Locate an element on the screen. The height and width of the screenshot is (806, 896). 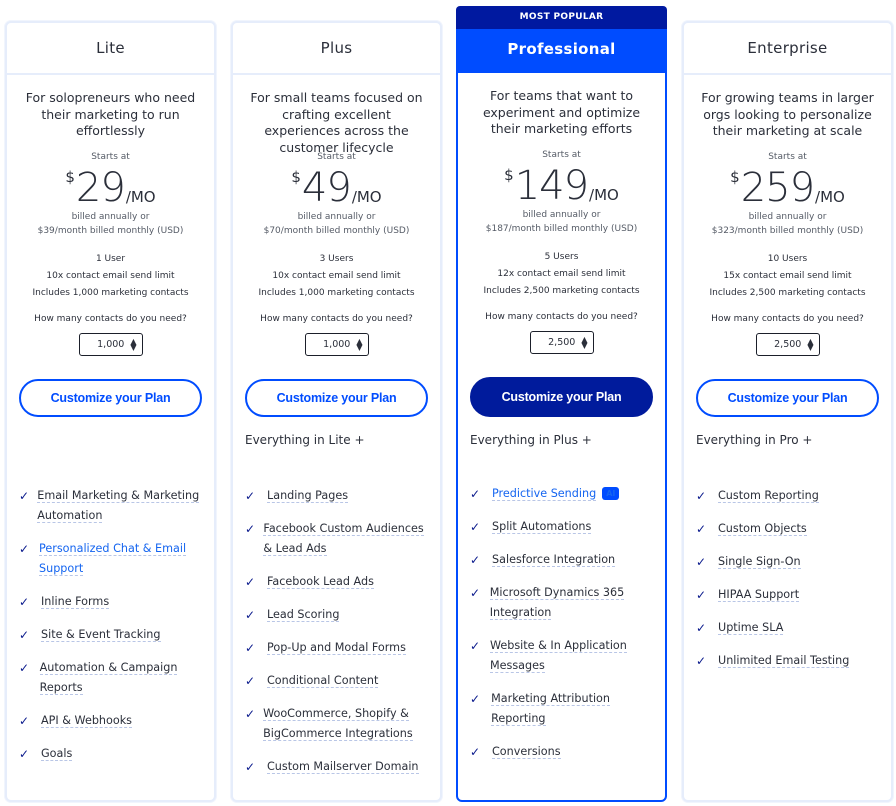
feature-label: Facebook Custom Audiences & Lead Ads is located at coordinates (343, 539).